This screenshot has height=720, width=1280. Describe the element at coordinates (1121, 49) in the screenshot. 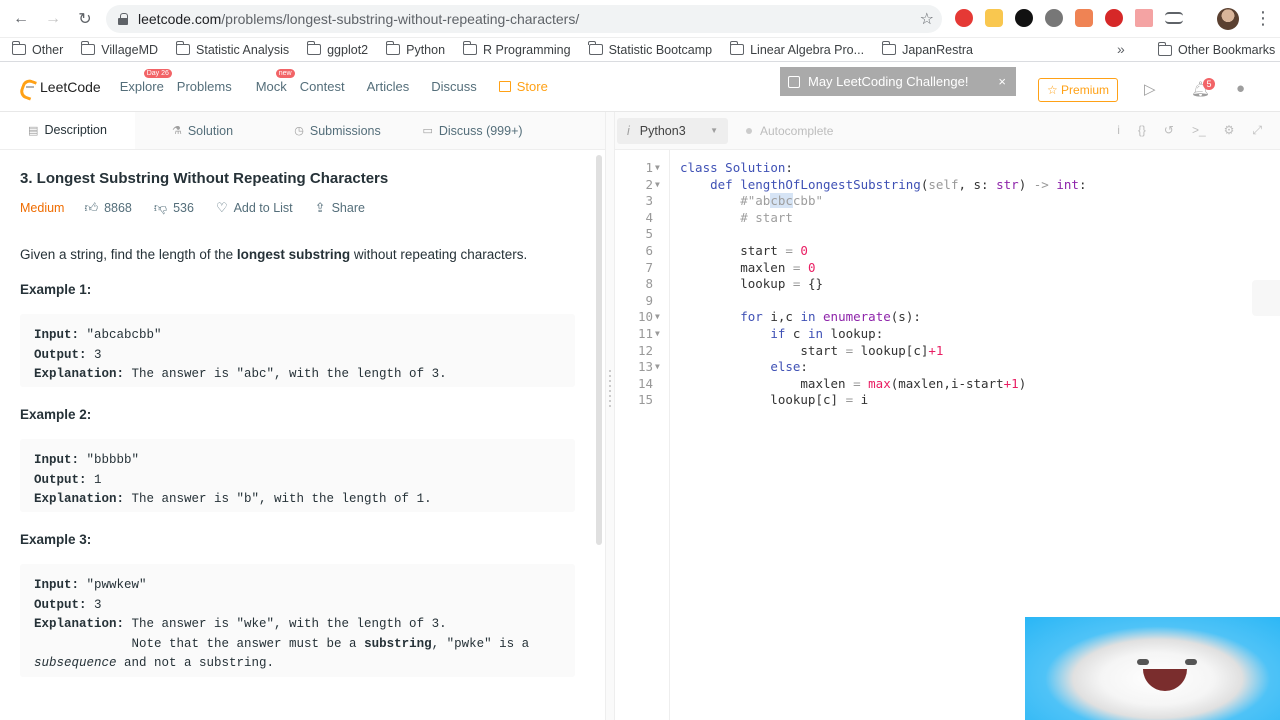

I see `bookmarks-overflow-icon: »` at that location.